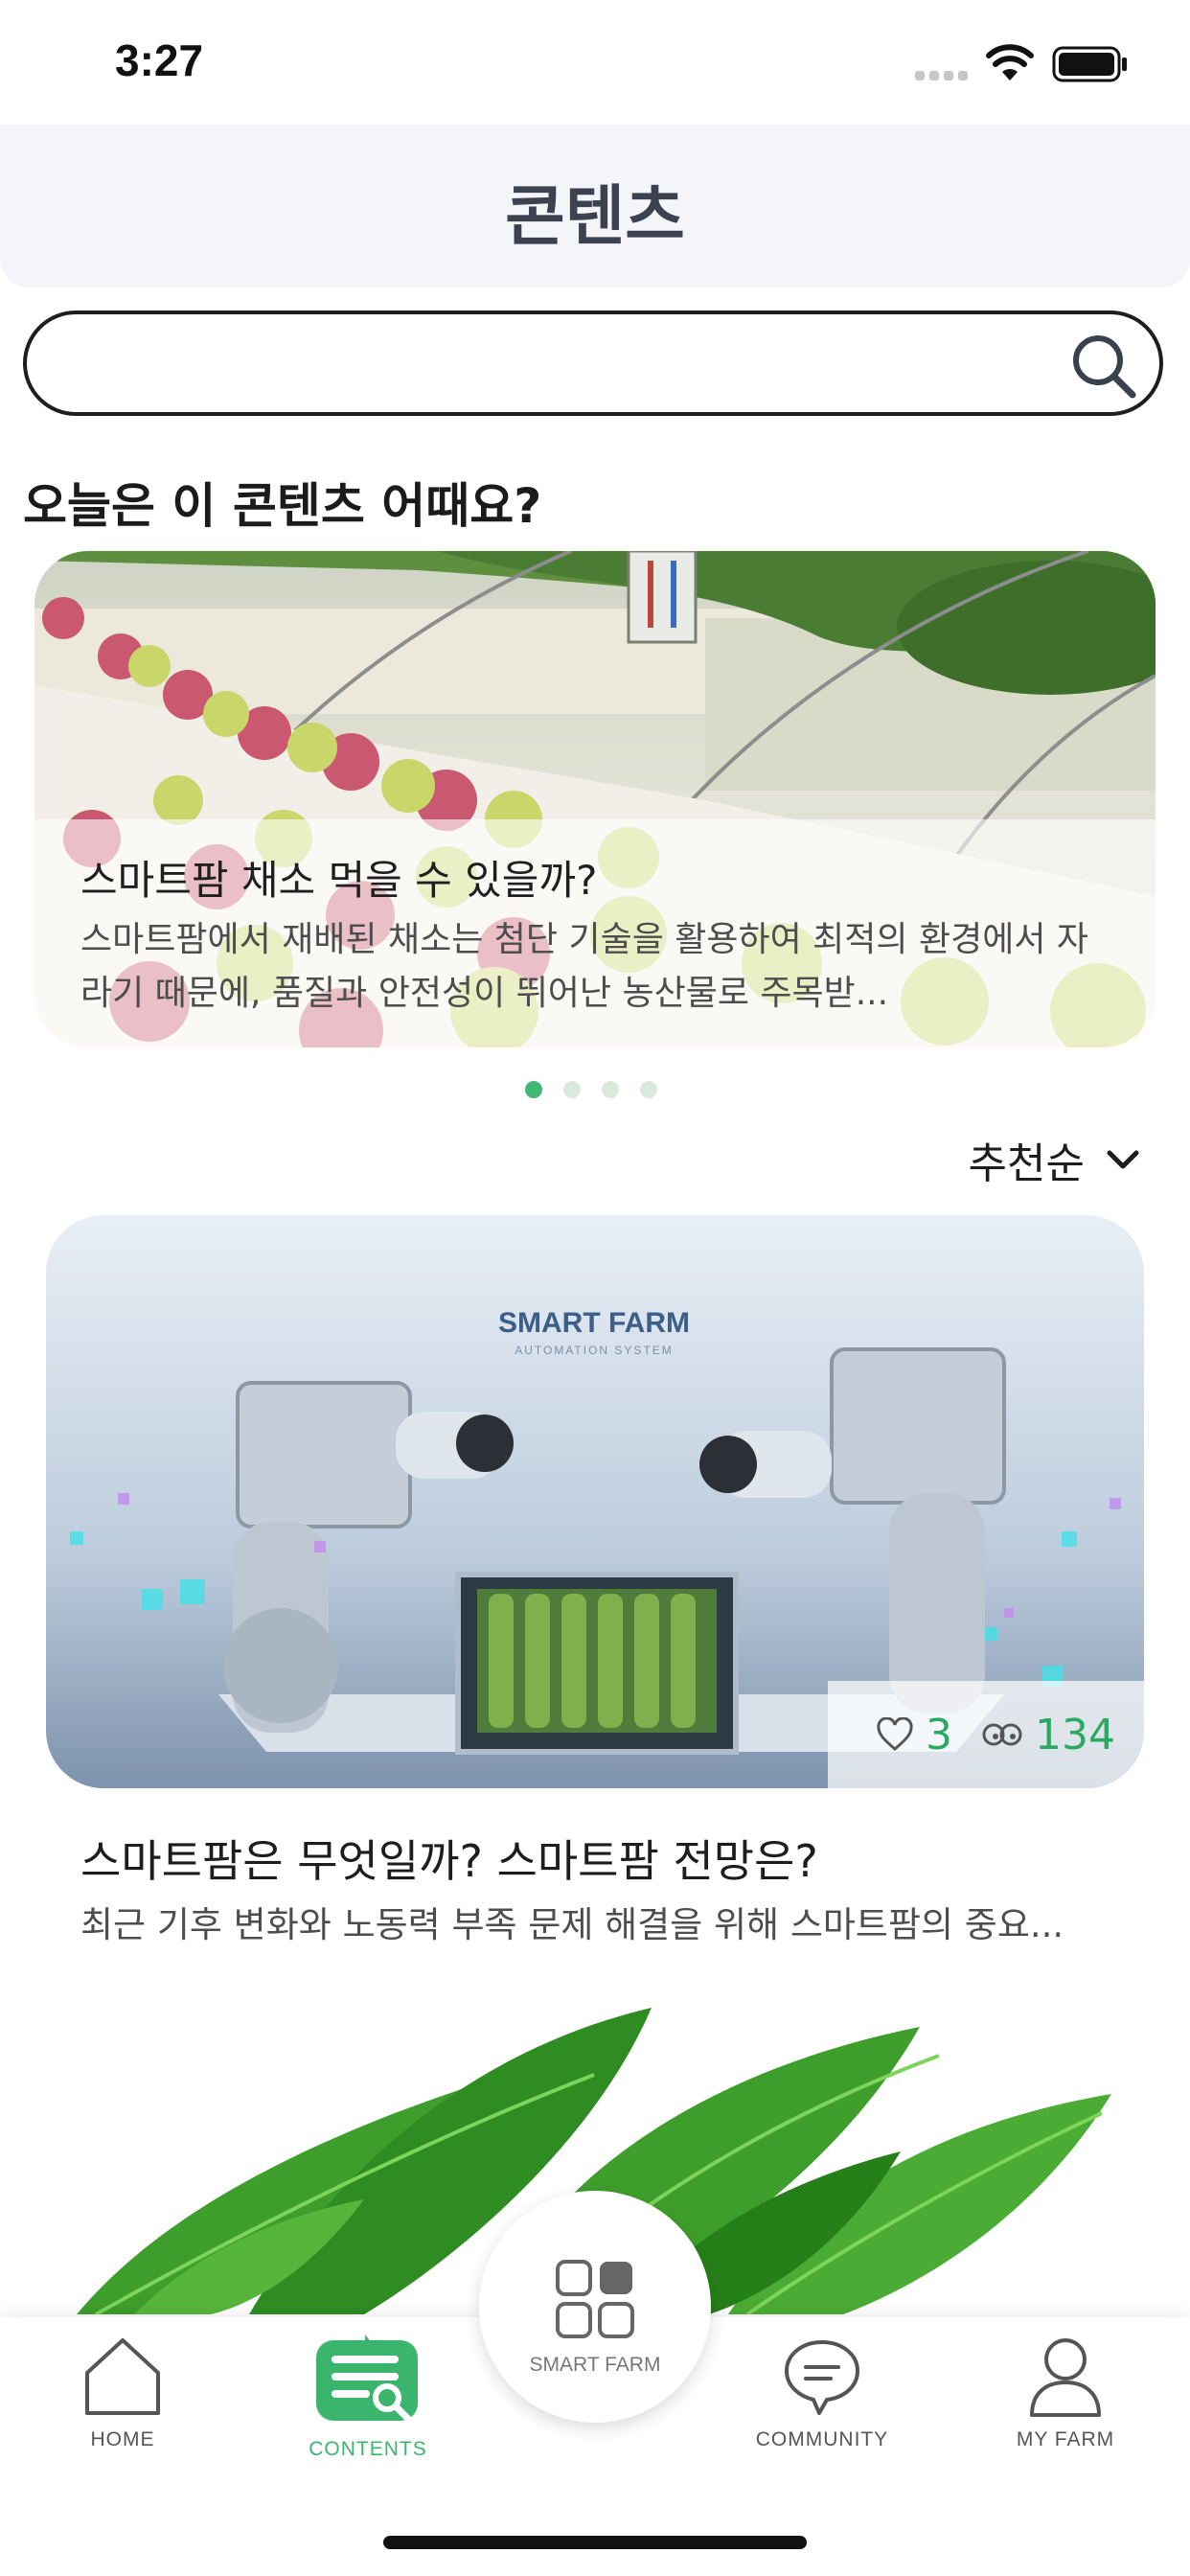 This screenshot has height=2576, width=1190. I want to click on tab-community: COMMUNITY, so click(822, 2392).